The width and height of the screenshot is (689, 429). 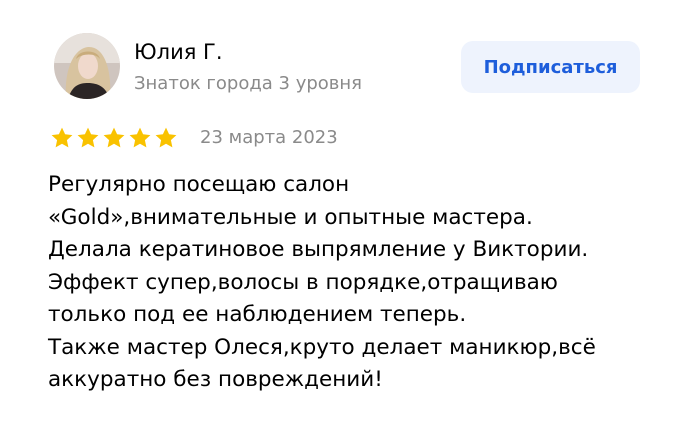 I want to click on avatar-photo, so click(x=87, y=66).